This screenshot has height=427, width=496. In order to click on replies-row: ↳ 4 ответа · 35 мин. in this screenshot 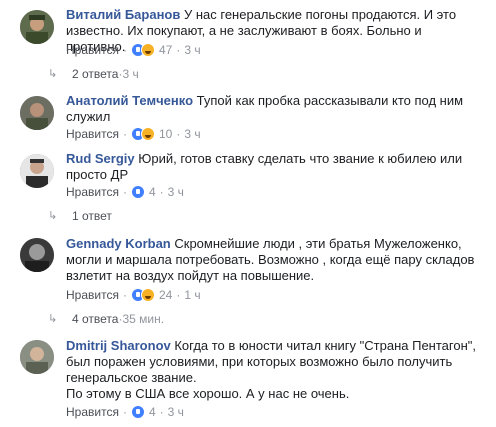, I will do `click(106, 319)`.